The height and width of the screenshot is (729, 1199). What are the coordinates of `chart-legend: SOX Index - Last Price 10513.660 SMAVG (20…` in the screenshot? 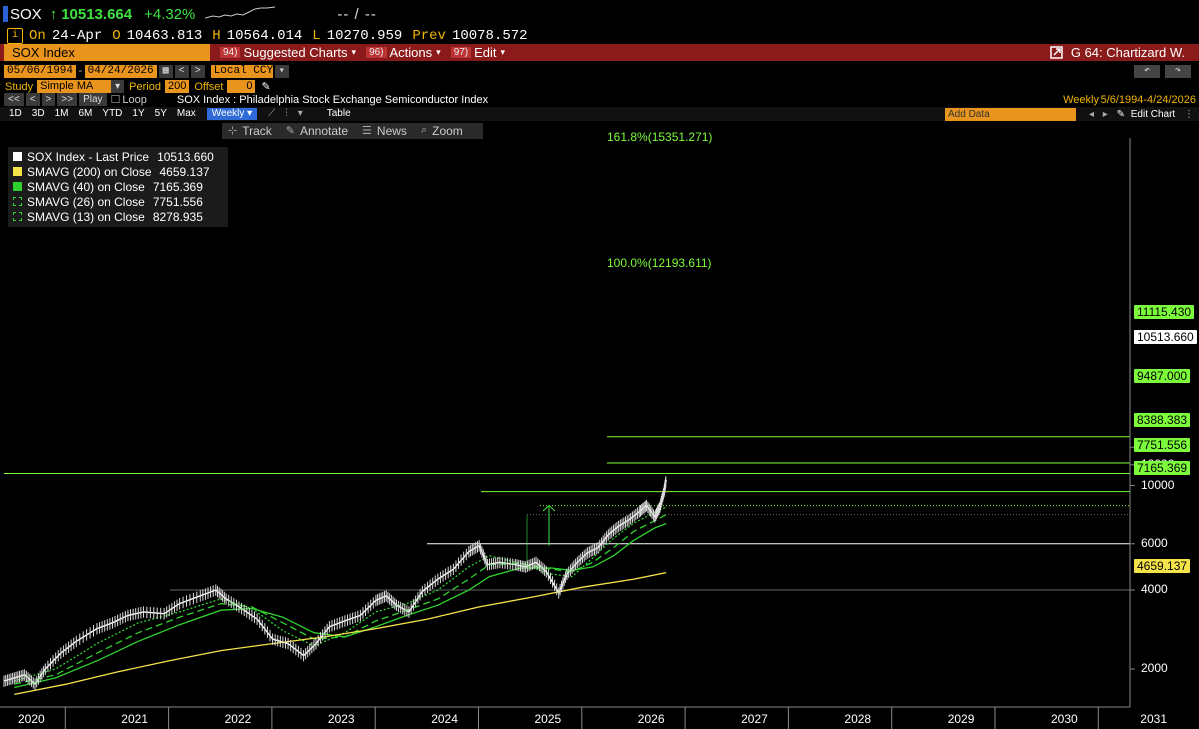 It's located at (118, 187).